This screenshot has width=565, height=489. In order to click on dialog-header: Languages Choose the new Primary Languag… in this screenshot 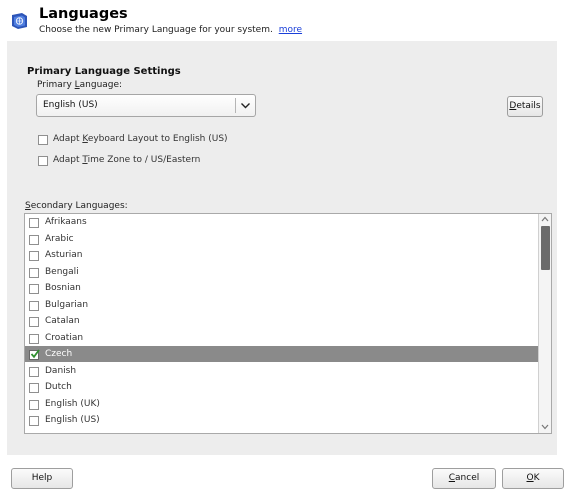, I will do `click(282, 20)`.